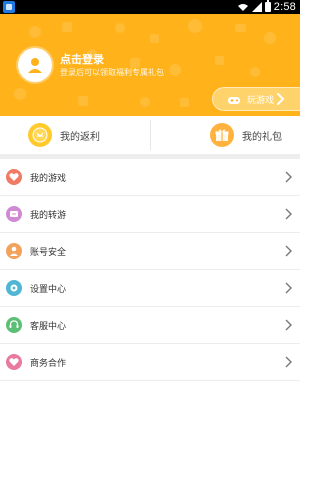 The height and width of the screenshot is (500, 320). I want to click on battery-icon, so click(267, 6).